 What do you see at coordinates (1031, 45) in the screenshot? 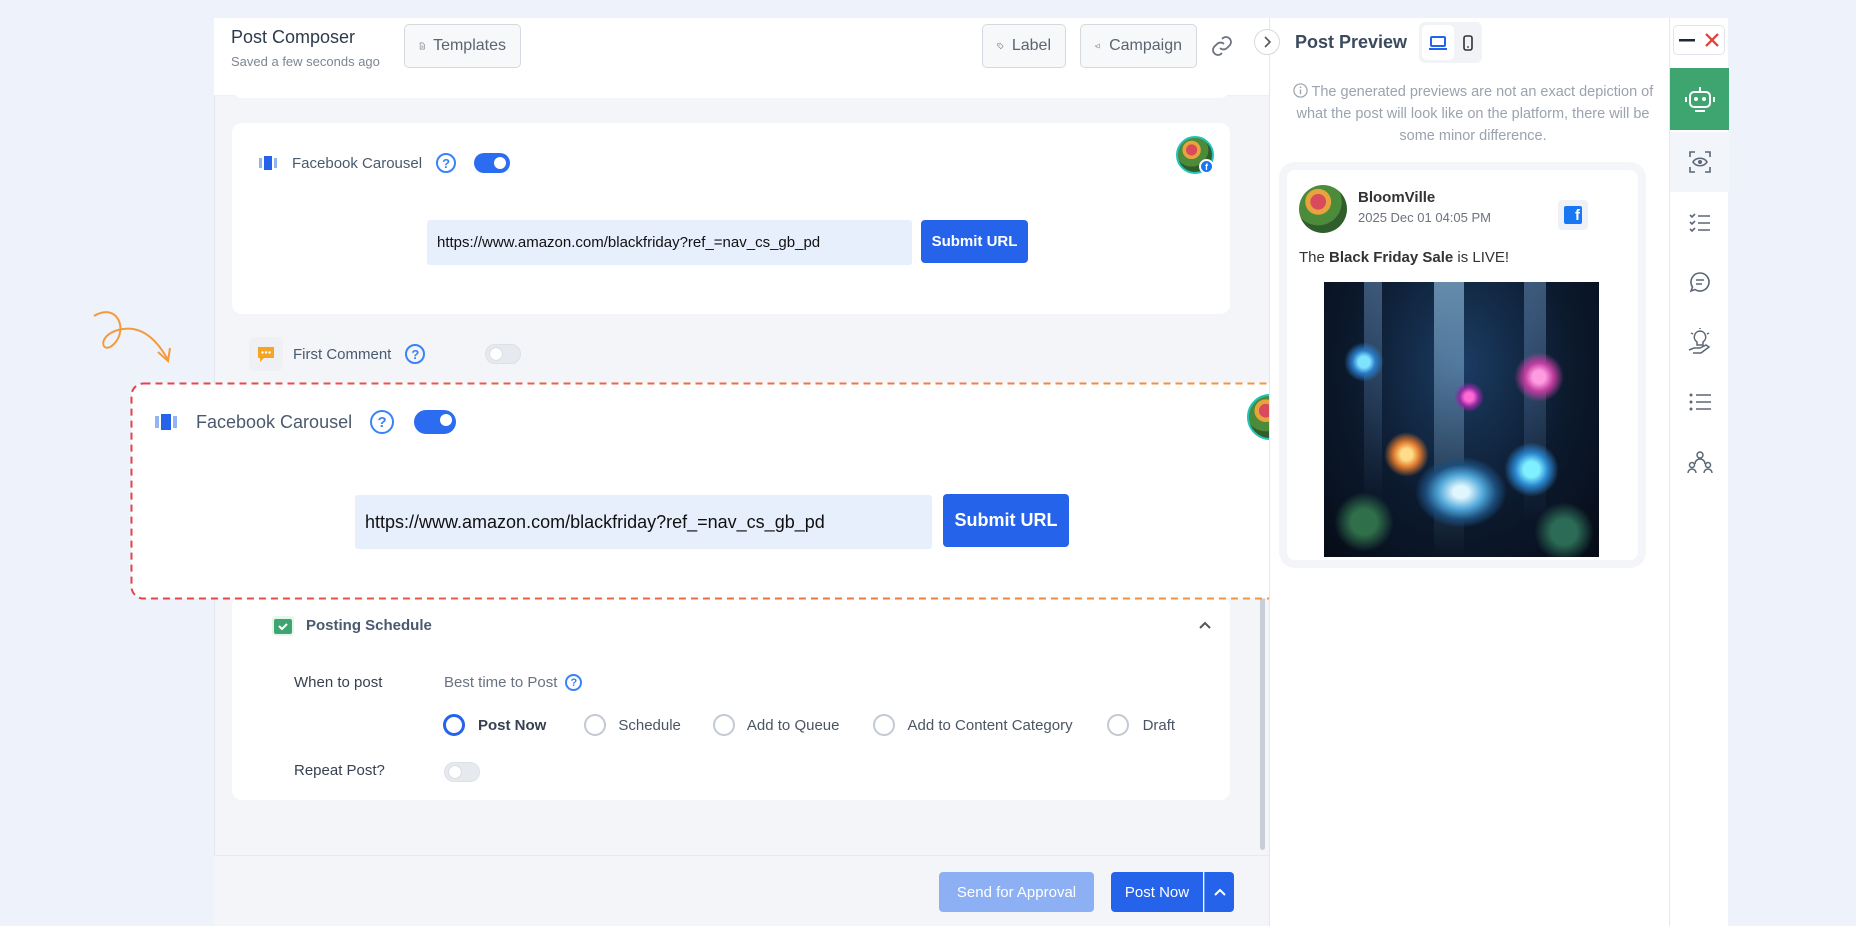
I see `label-label: Label` at bounding box center [1031, 45].